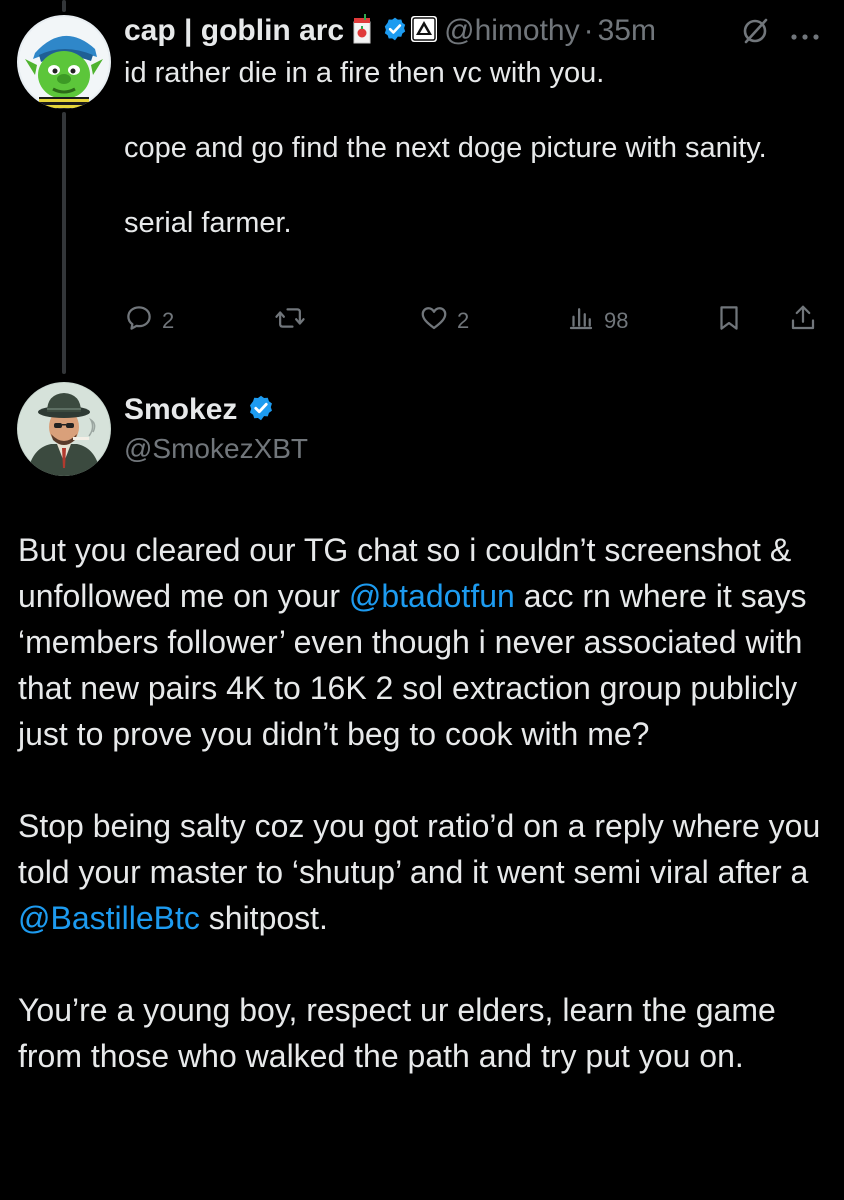 The width and height of the screenshot is (844, 1200). I want to click on mention-link: @BastilleBtc, so click(109, 918).